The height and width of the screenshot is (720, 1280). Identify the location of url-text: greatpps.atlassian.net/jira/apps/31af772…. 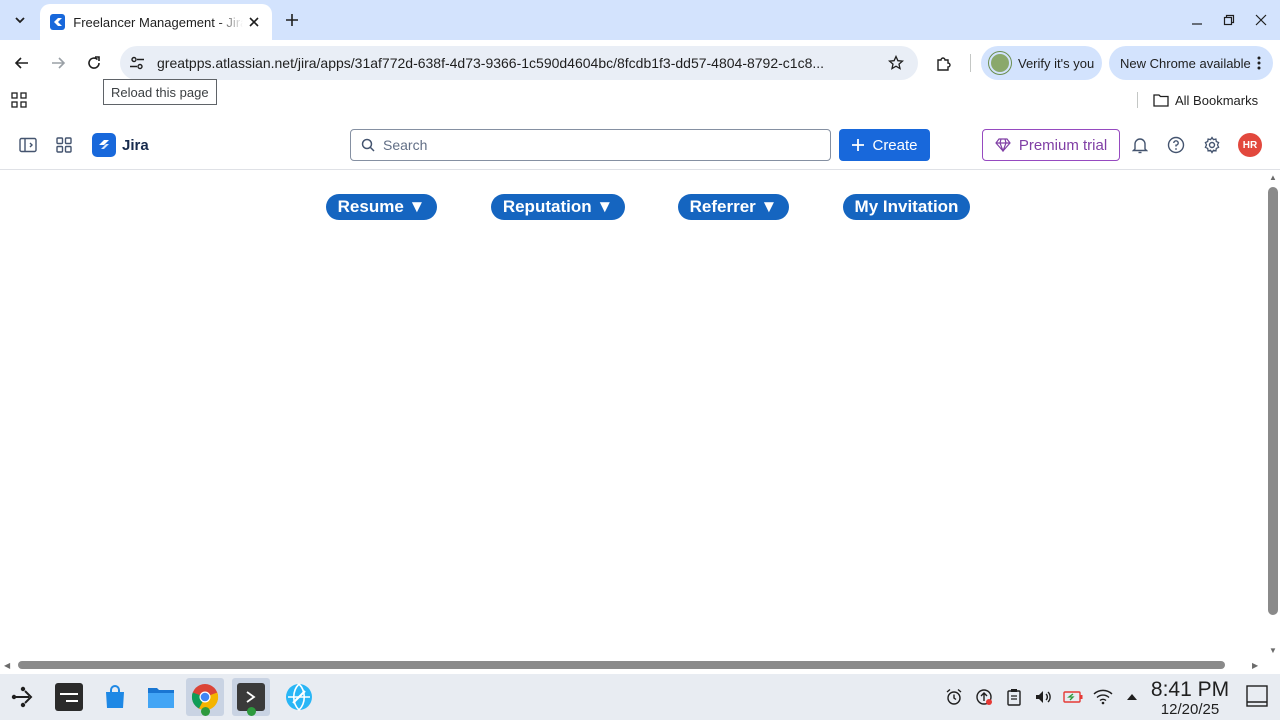
(491, 63).